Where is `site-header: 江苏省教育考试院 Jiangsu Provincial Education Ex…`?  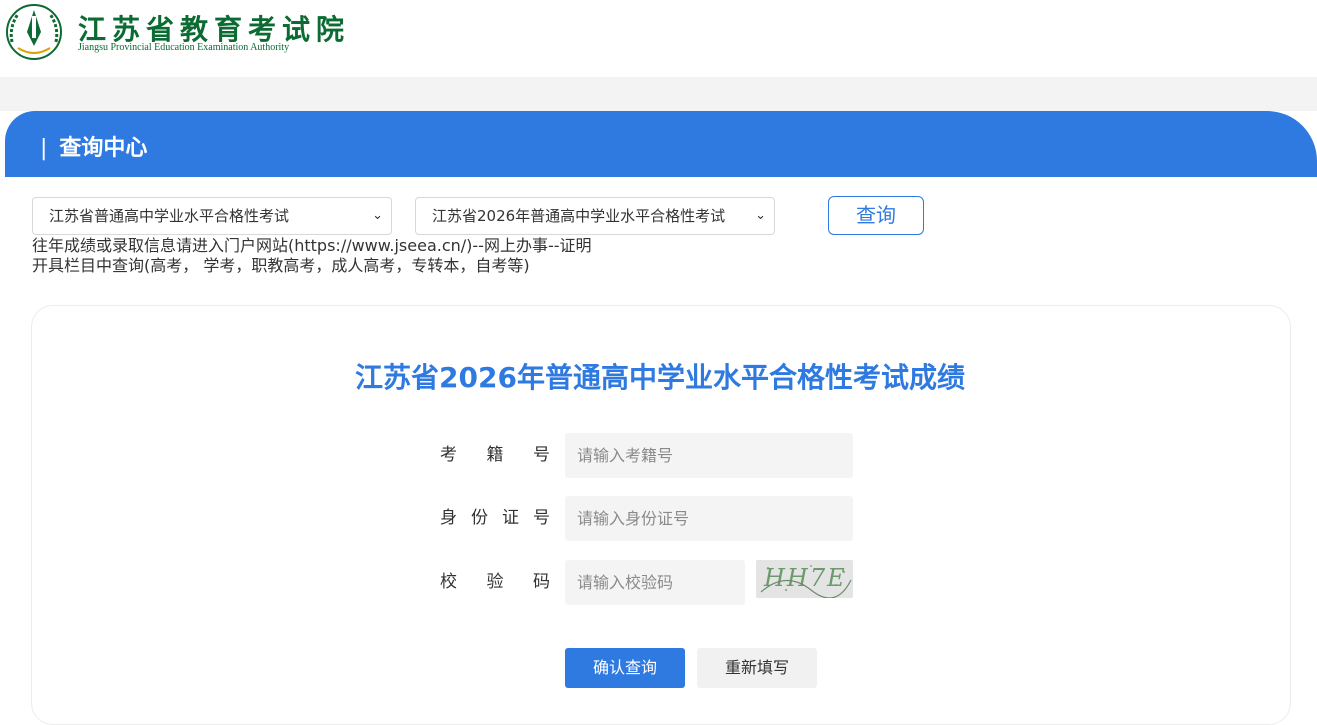
site-header: 江苏省教育考试院 Jiangsu Provincial Education Ex… is located at coordinates (658, 38).